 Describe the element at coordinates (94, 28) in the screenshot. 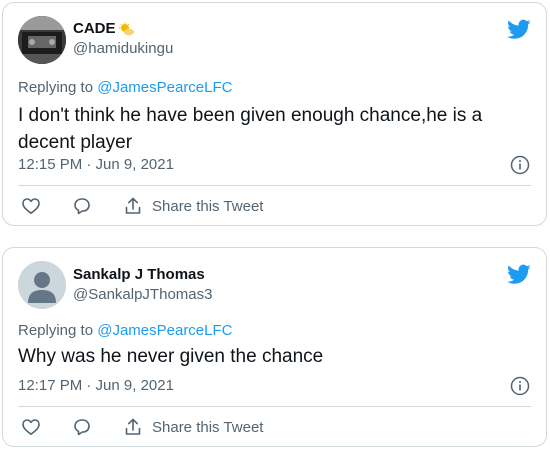

I see `display-name: CADE` at that location.